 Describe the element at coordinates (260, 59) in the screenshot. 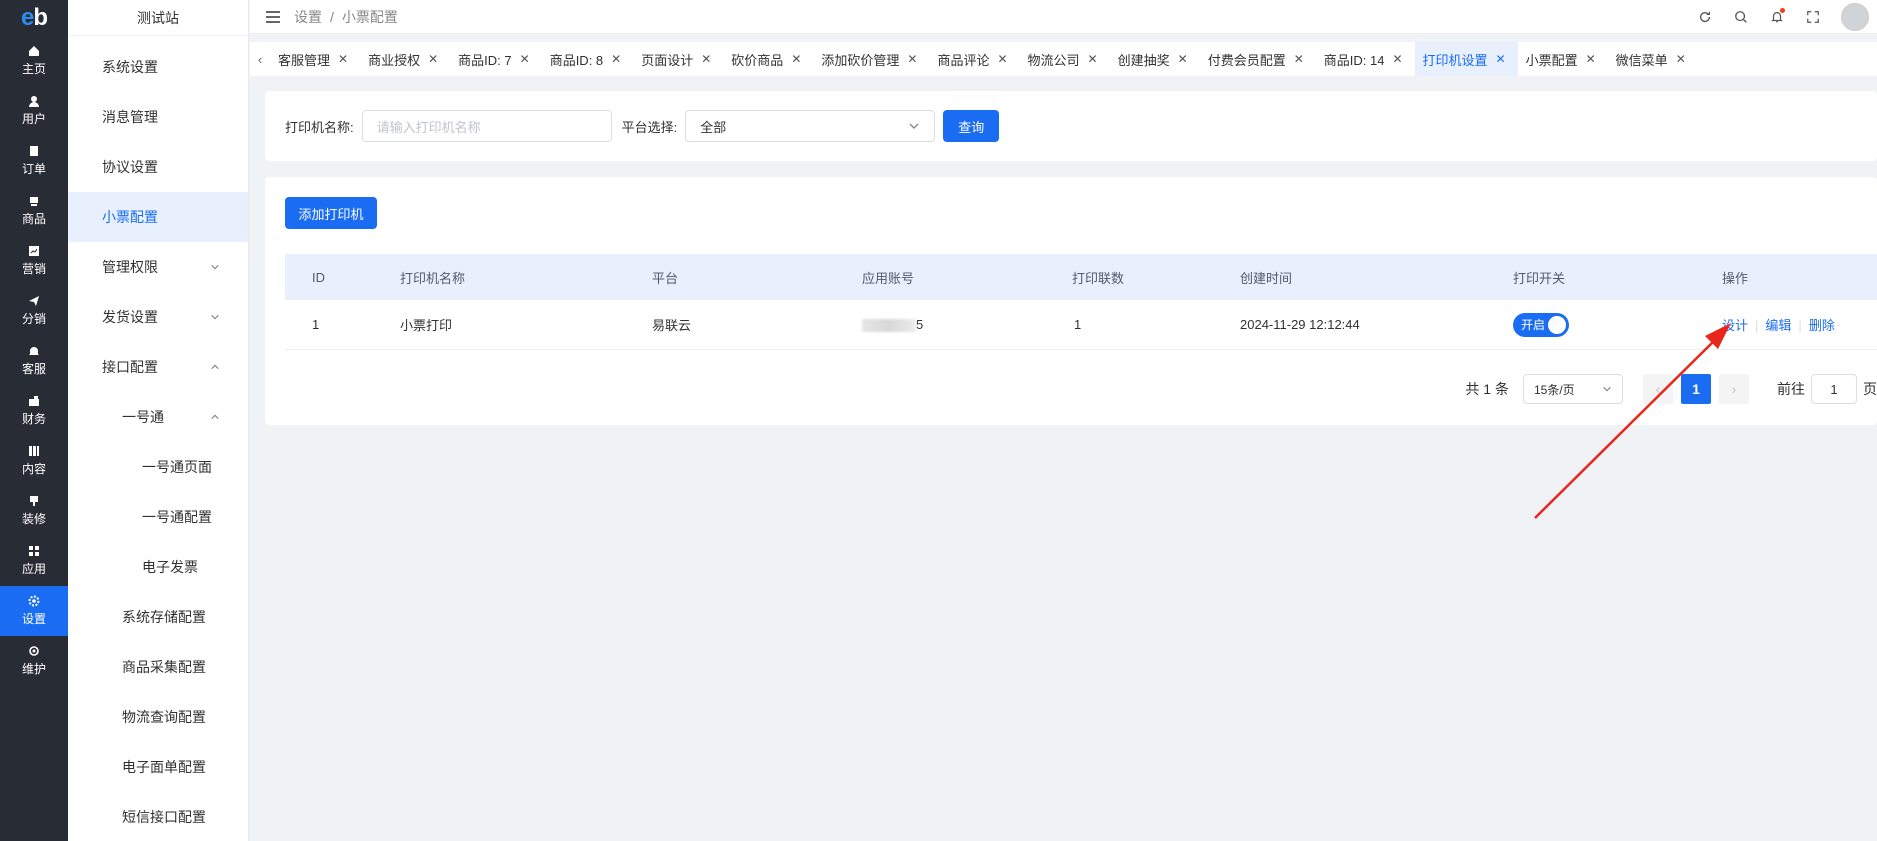

I see `tabs-scroll-left-icon: ‹` at that location.